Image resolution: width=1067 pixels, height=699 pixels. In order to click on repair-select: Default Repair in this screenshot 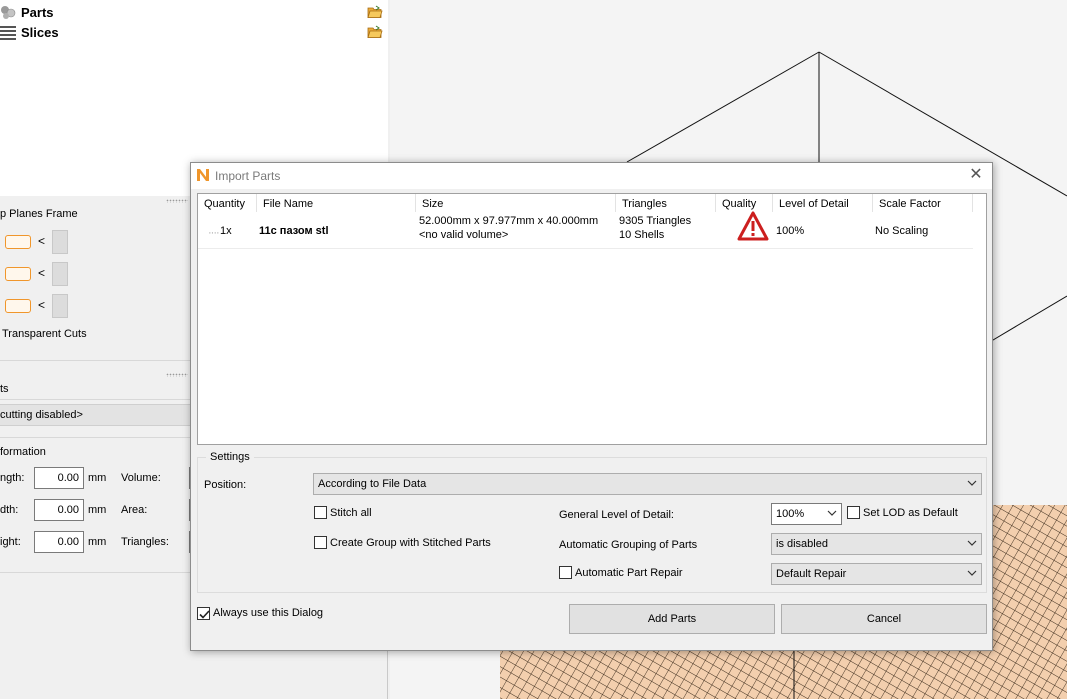, I will do `click(876, 574)`.